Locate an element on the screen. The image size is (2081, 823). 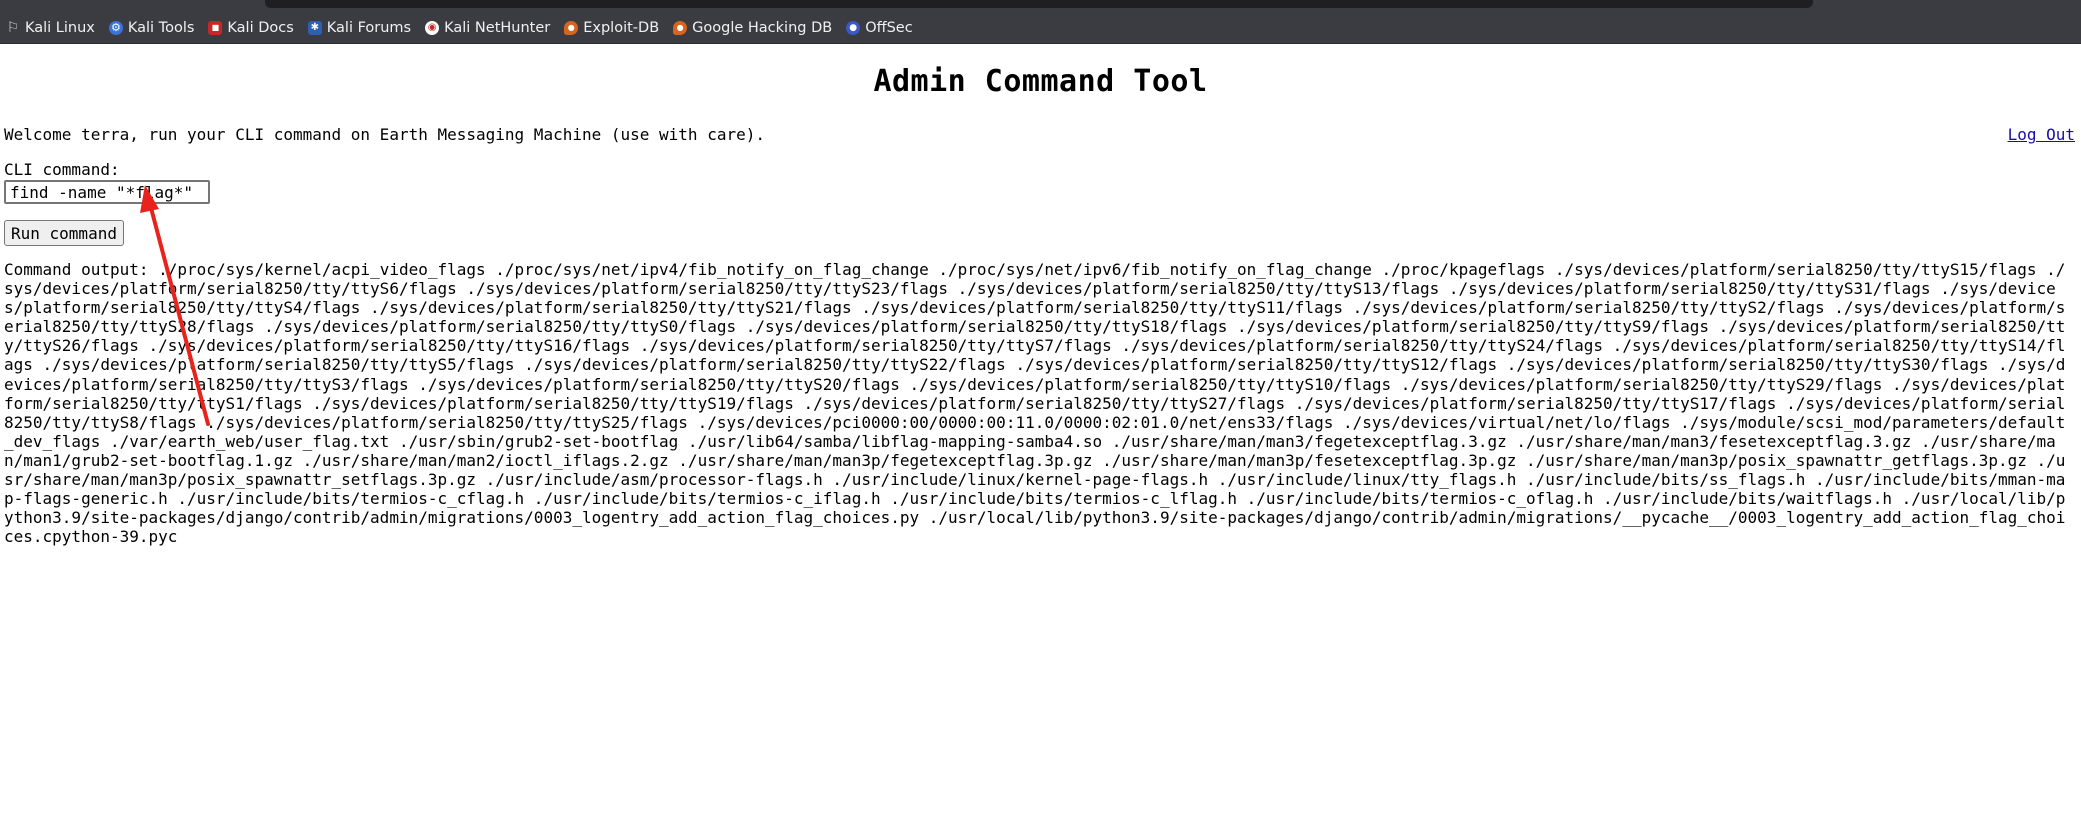
kali-dragon-icon: ⚐ is located at coordinates (13, 28).